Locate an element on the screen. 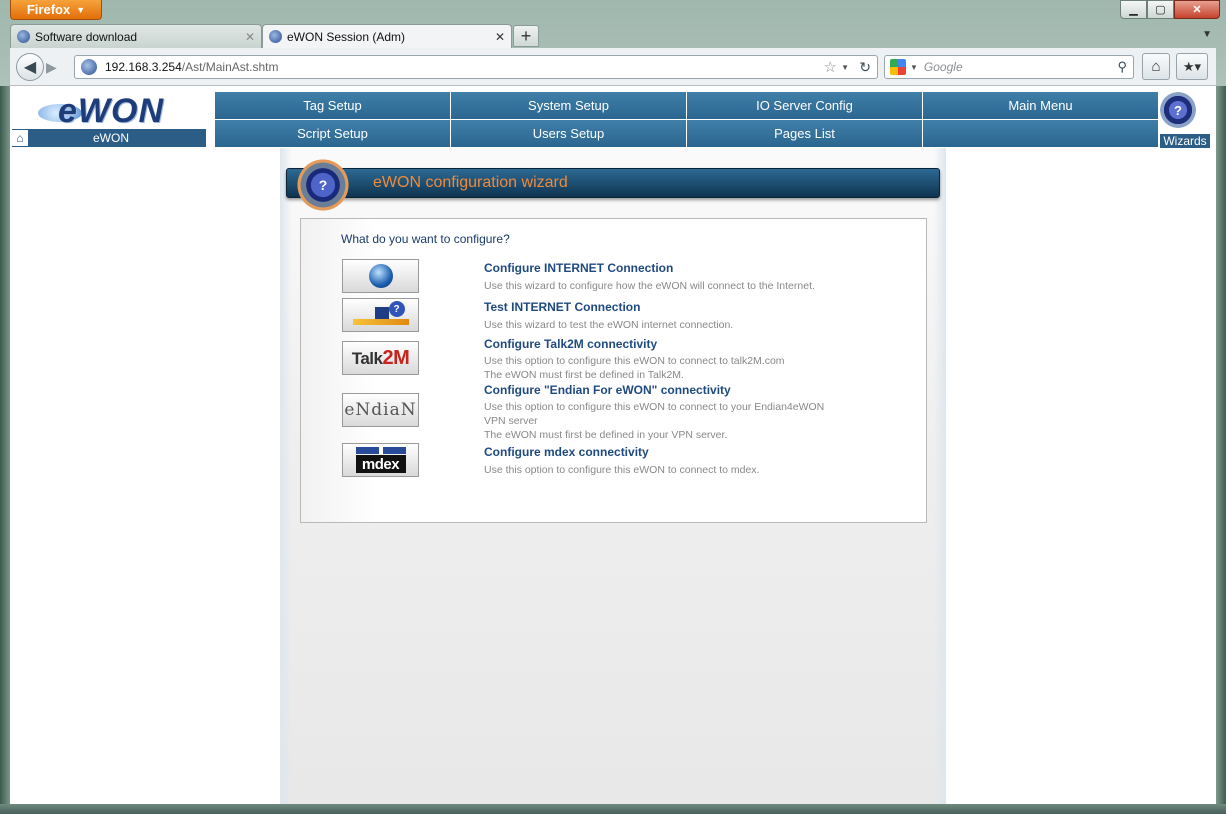 The image size is (1226, 814). menu-users-setup: Users Setup is located at coordinates (569, 133).